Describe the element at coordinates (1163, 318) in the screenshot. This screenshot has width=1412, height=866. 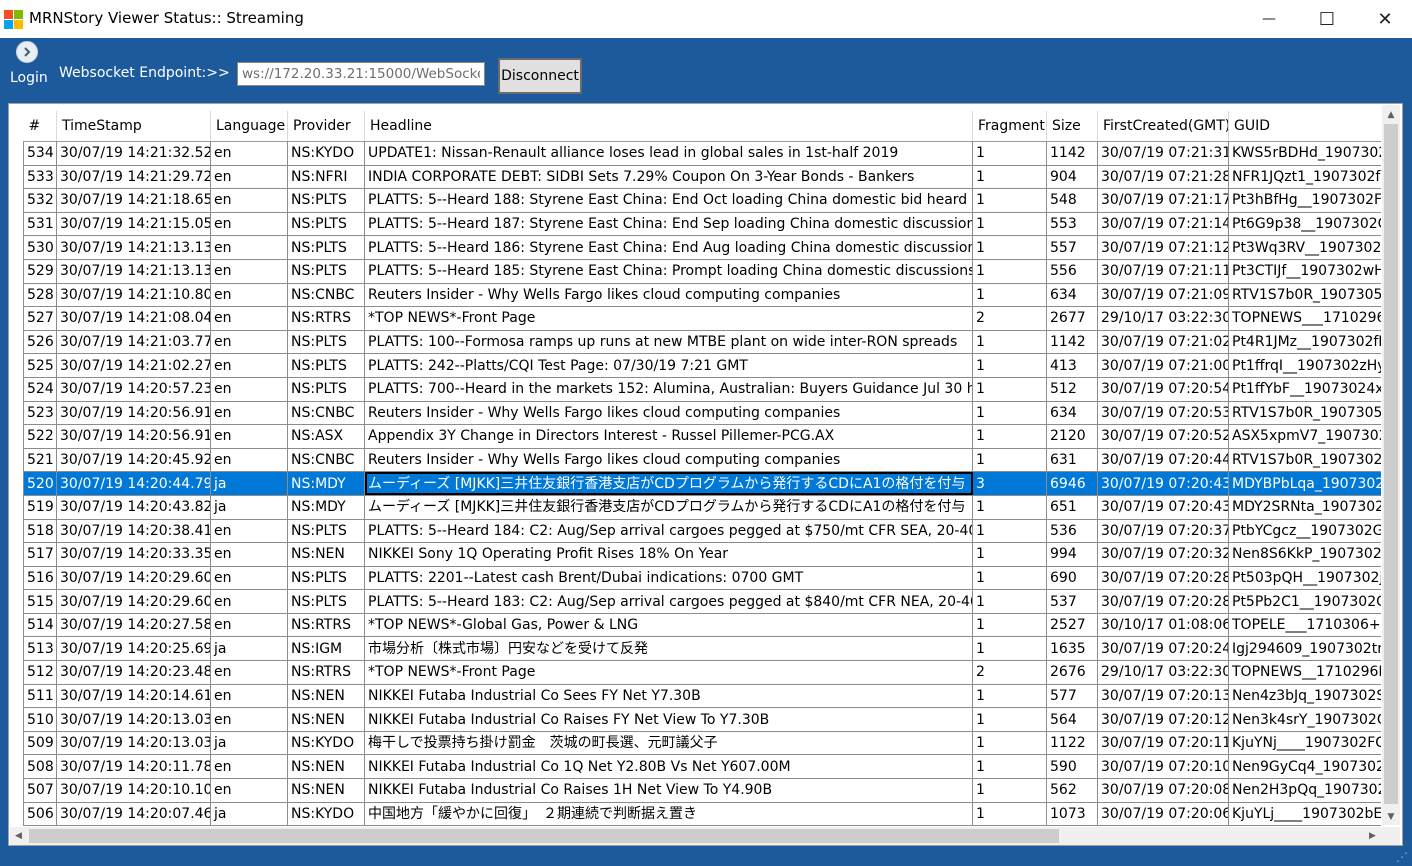
I see `col-firstcreated-cell: 29/10/17 03:22:30` at that location.